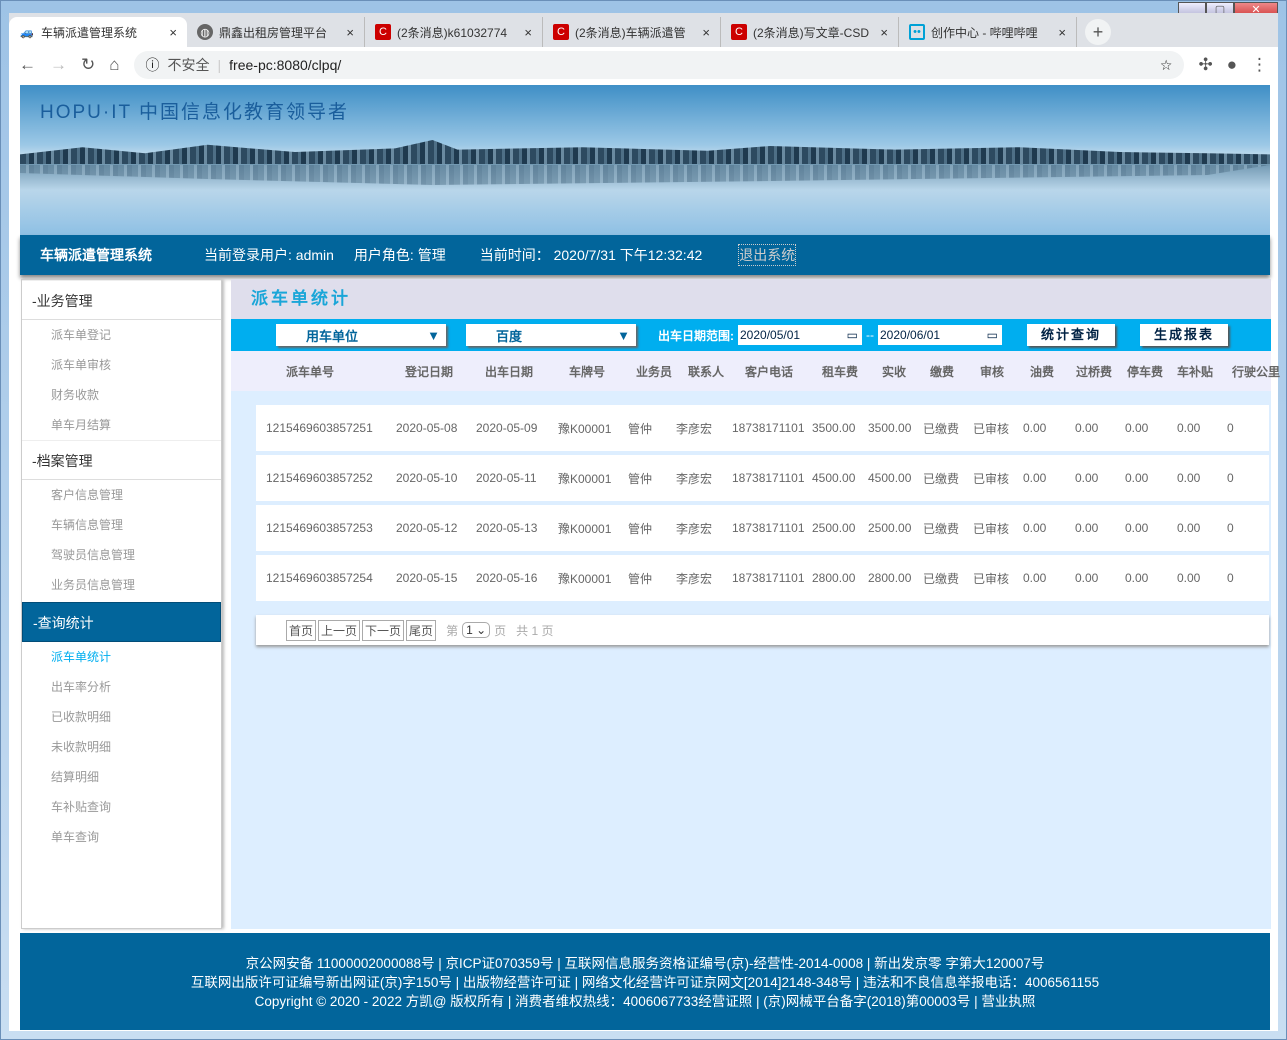 Image resolution: width=1287 pixels, height=1040 pixels. Describe the element at coordinates (645, 152) in the screenshot. I see `skyline-image` at that location.